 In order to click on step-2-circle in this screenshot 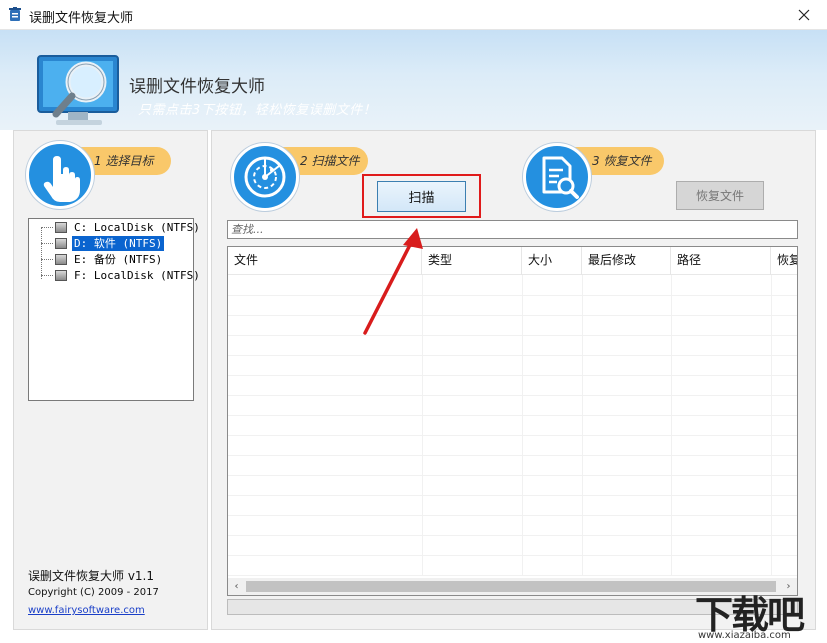, I will do `click(265, 177)`.